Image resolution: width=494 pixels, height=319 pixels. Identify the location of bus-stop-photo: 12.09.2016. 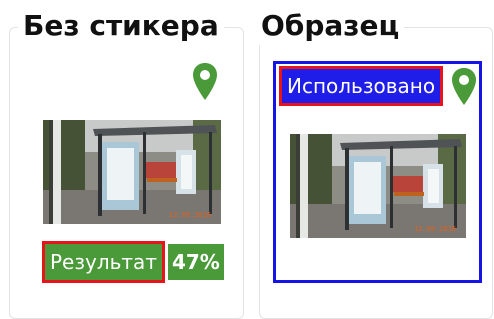
(132, 172).